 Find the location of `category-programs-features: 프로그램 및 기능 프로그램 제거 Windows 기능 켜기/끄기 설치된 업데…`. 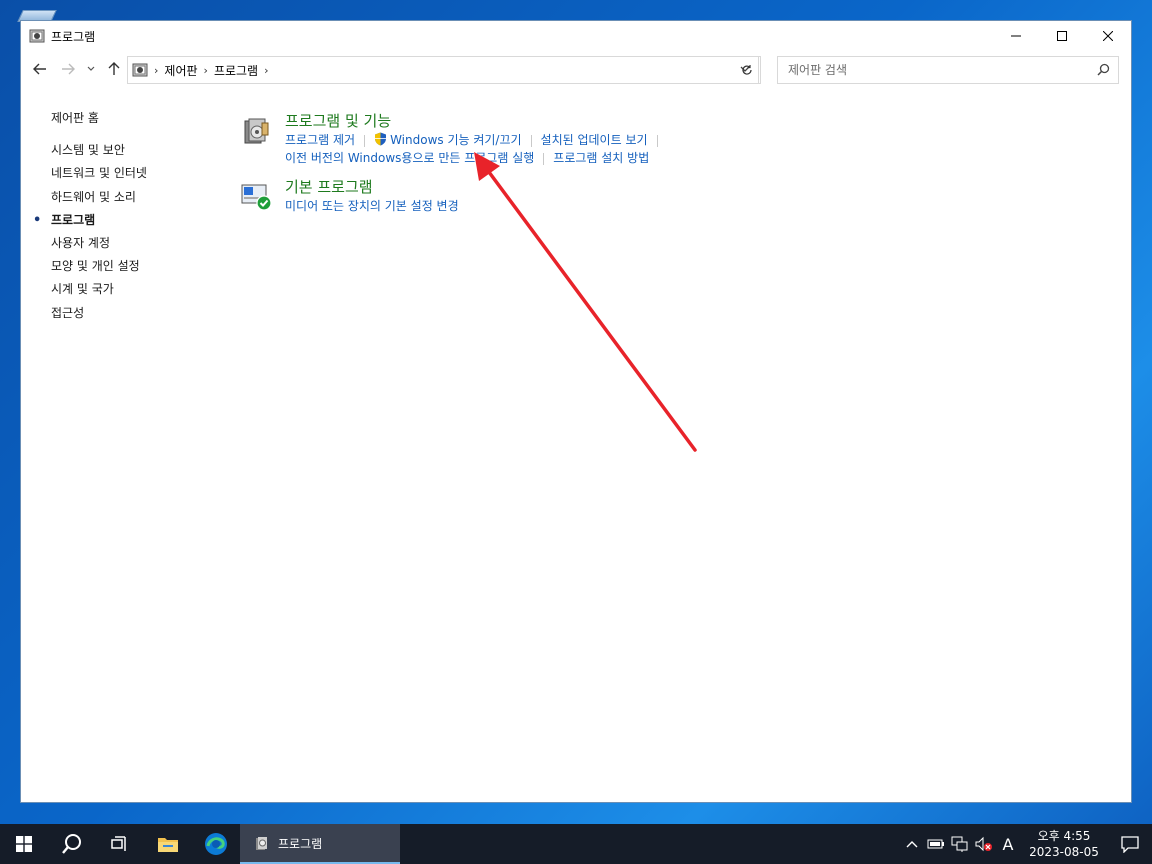

category-programs-features: 프로그램 및 기능 프로그램 제거 Windows 기능 켜기/끄기 설치된 업데… is located at coordinates (454, 139).